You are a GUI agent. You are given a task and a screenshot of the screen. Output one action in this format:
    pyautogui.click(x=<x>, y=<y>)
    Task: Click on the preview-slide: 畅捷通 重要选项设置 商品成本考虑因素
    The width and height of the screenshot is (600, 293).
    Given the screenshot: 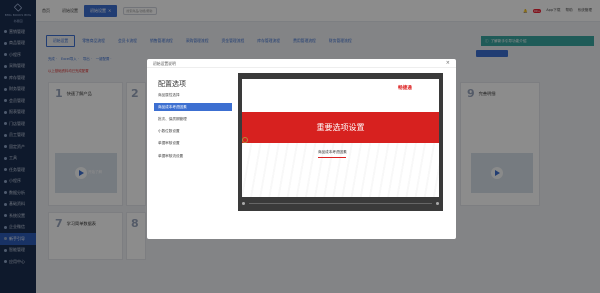 What is the action you would take?
    pyautogui.click(x=340, y=138)
    